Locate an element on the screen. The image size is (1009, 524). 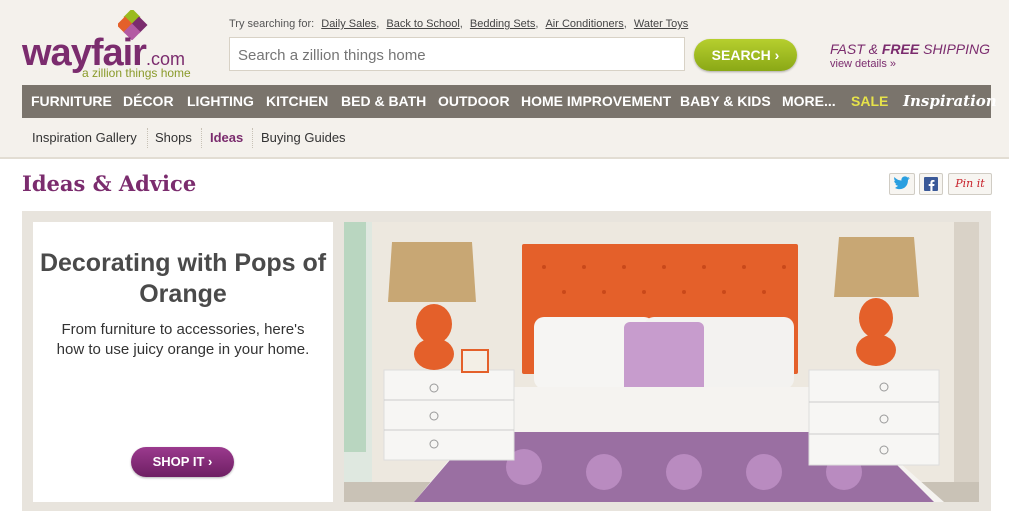
search-field is located at coordinates (457, 54).